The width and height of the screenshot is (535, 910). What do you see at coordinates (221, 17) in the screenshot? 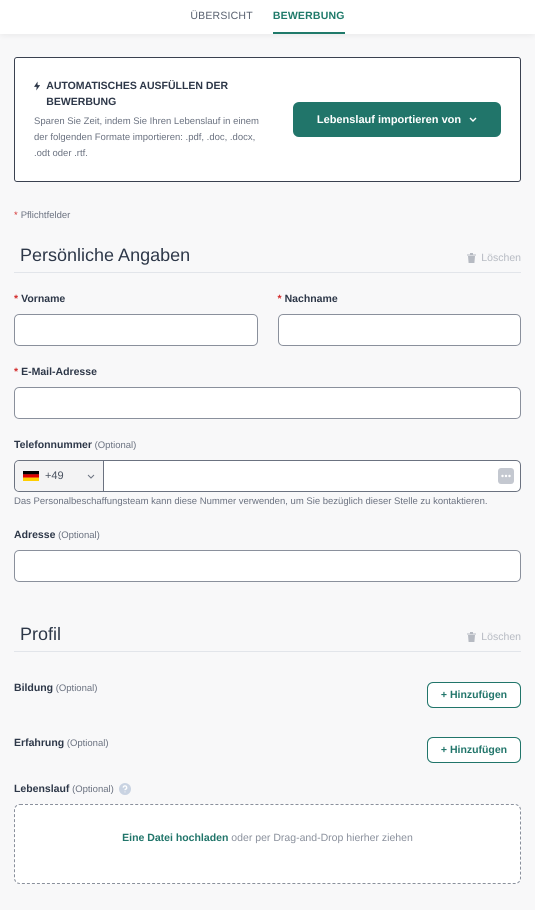
I see `tab: ÜBERSICHT` at bounding box center [221, 17].